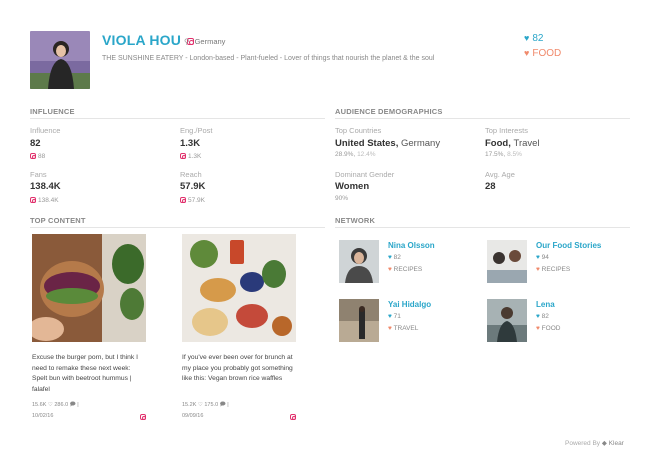 The image size is (665, 470). What do you see at coordinates (543, 53) in the screenshot?
I see `profile-category: ♥ FOOD` at bounding box center [543, 53].